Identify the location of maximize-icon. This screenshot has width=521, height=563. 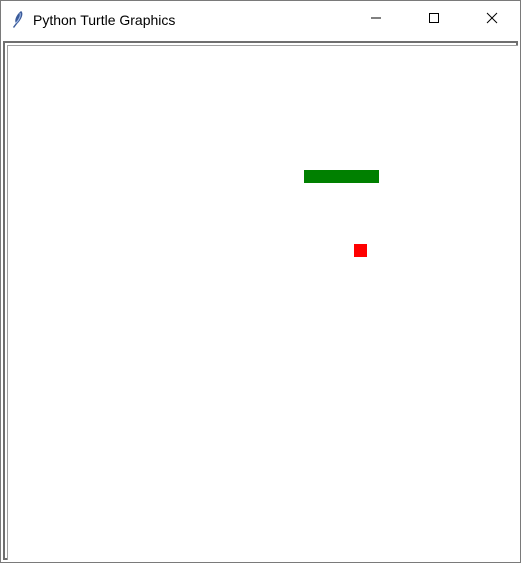
(434, 20).